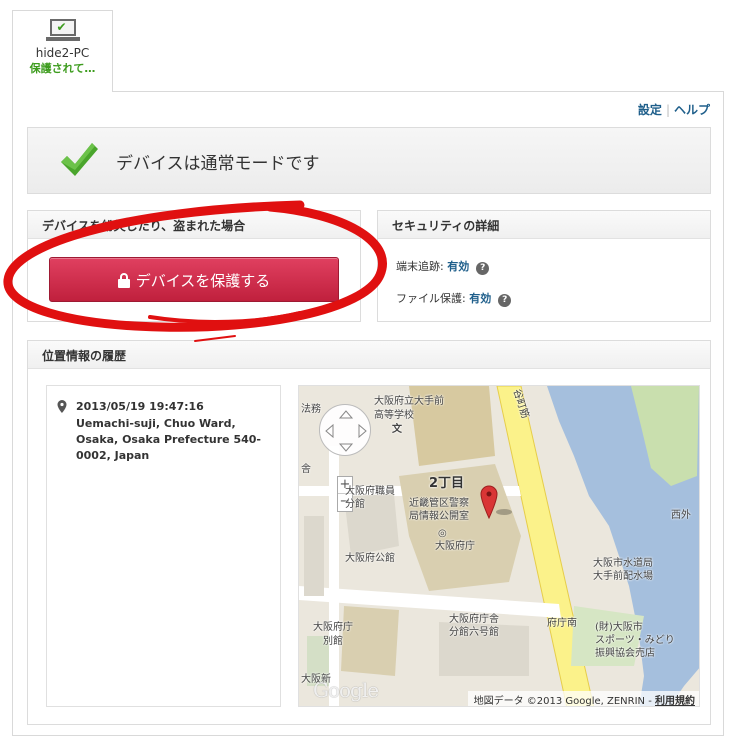  What do you see at coordinates (681, 515) in the screenshot?
I see `map-label: 西外` at bounding box center [681, 515].